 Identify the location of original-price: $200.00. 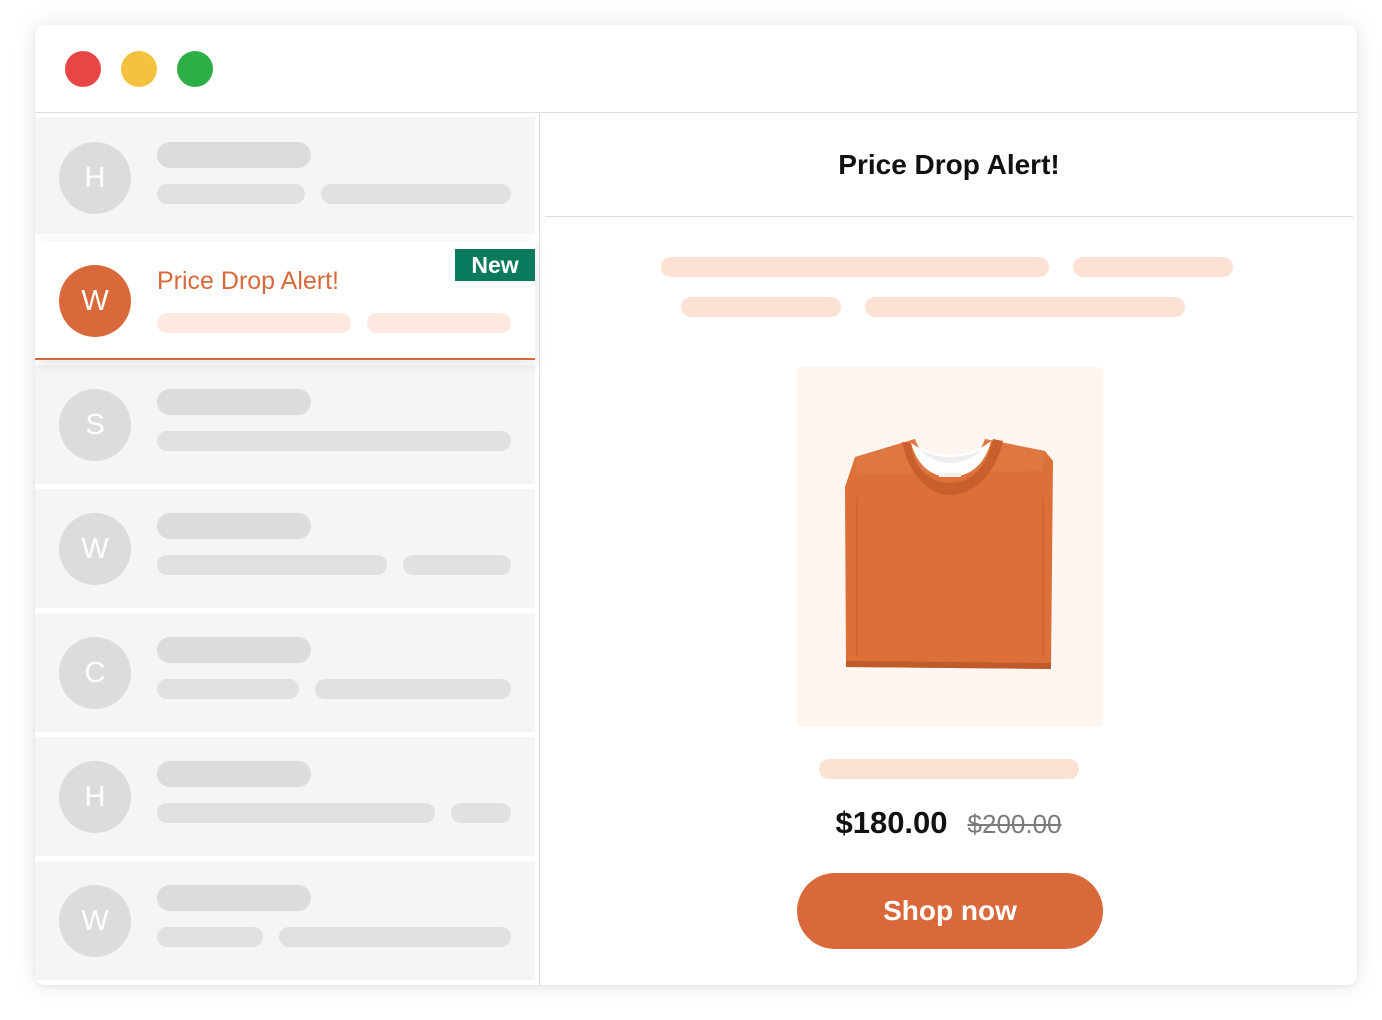
(1014, 824).